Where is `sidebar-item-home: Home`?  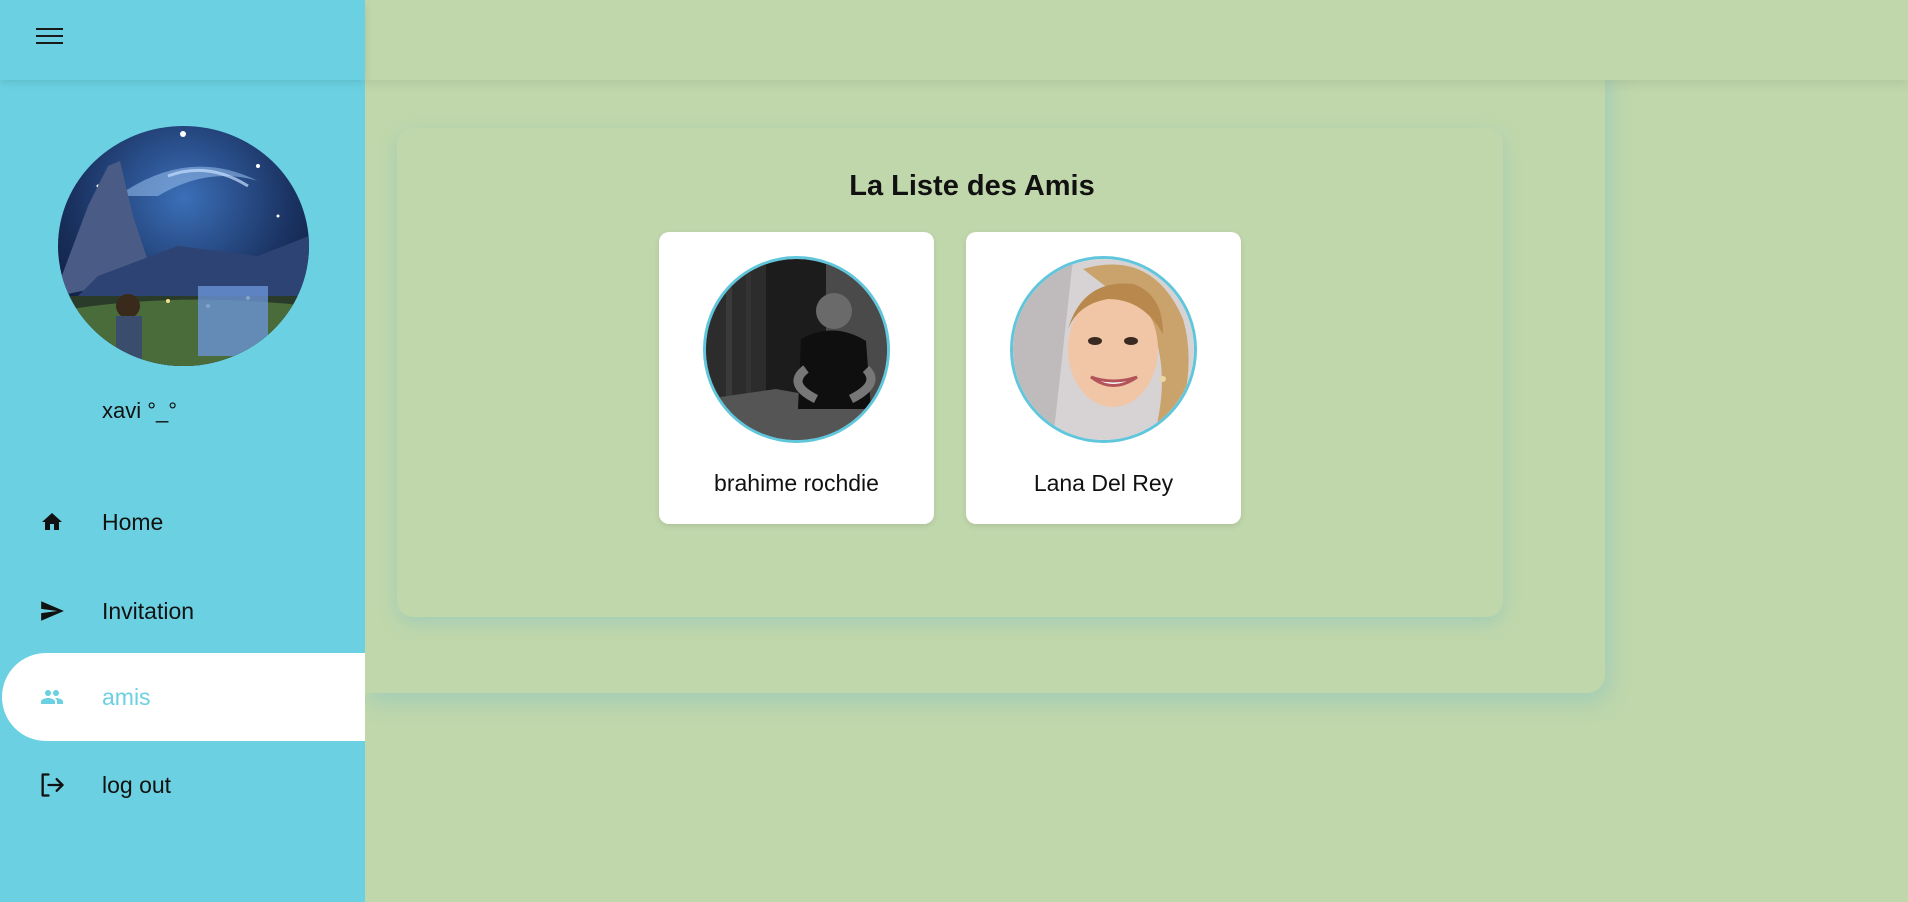 sidebar-item-home: Home is located at coordinates (182, 522).